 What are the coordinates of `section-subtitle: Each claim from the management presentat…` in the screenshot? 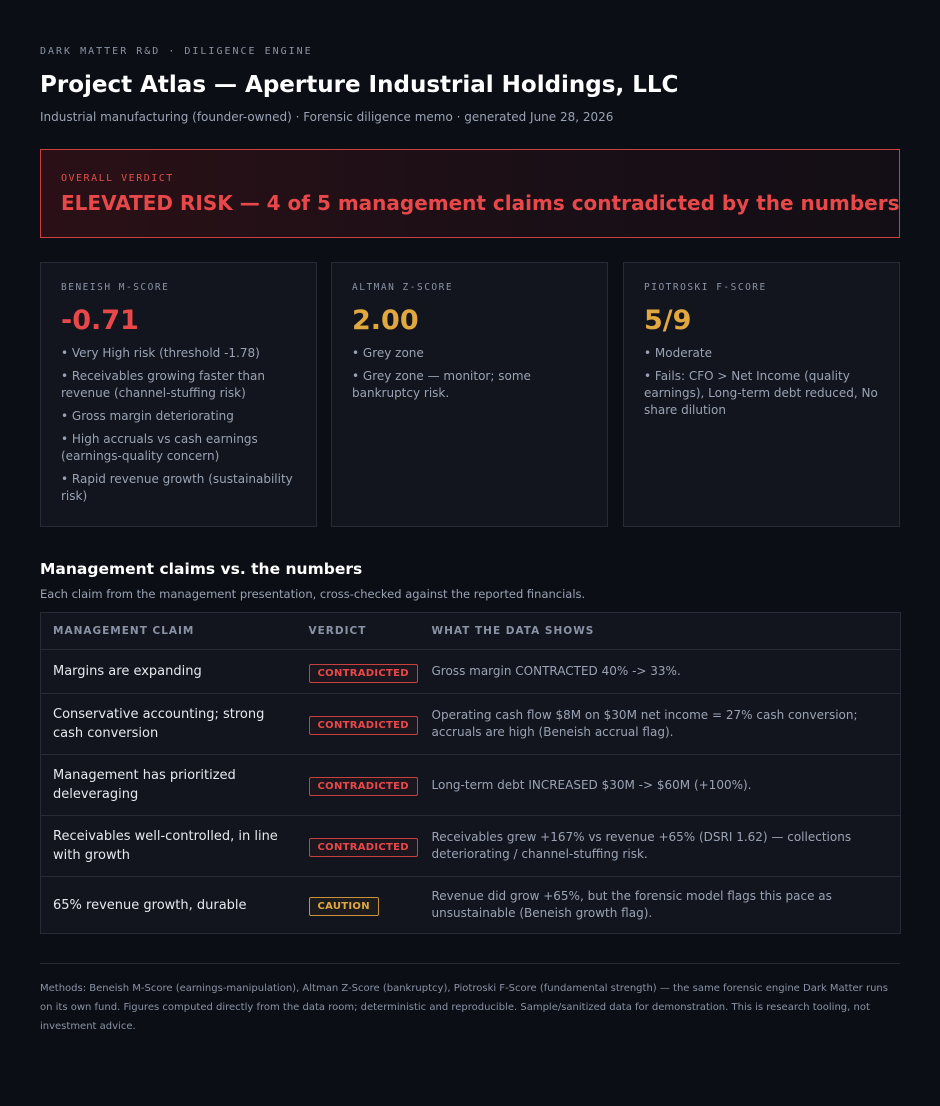 It's located at (313, 594).